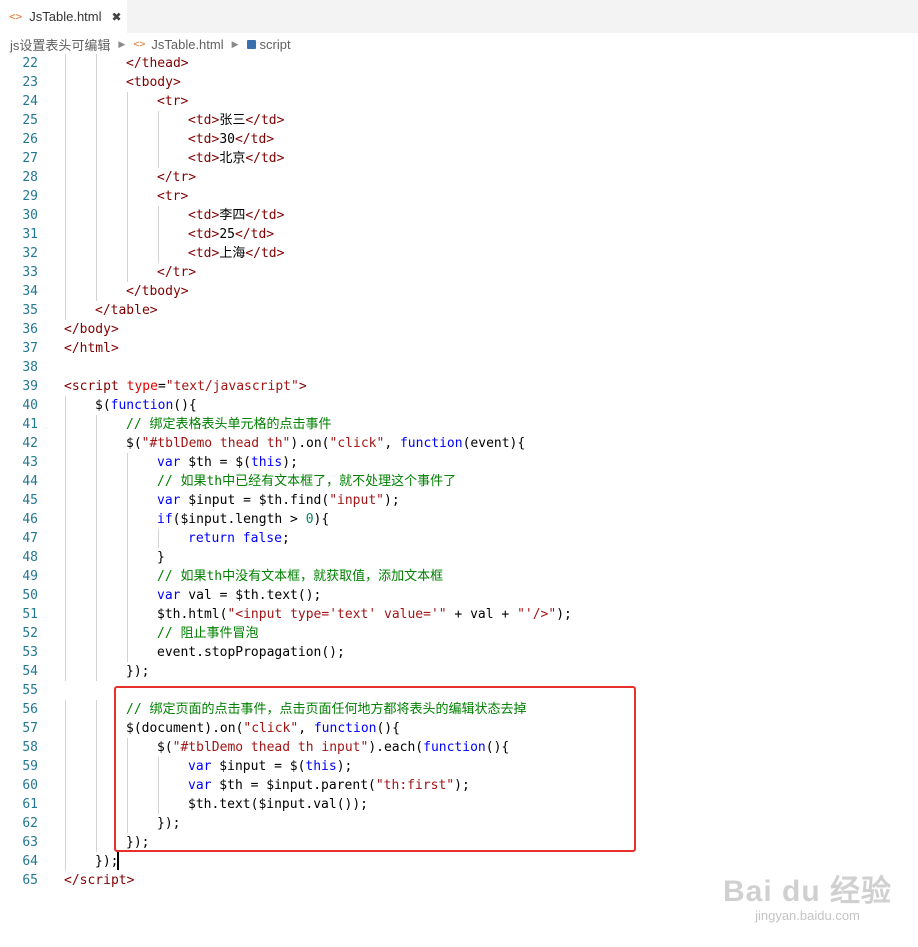 Image resolution: width=918 pixels, height=947 pixels. What do you see at coordinates (459, 82) in the screenshot?
I see `code-line: 23 <tbody>` at bounding box center [459, 82].